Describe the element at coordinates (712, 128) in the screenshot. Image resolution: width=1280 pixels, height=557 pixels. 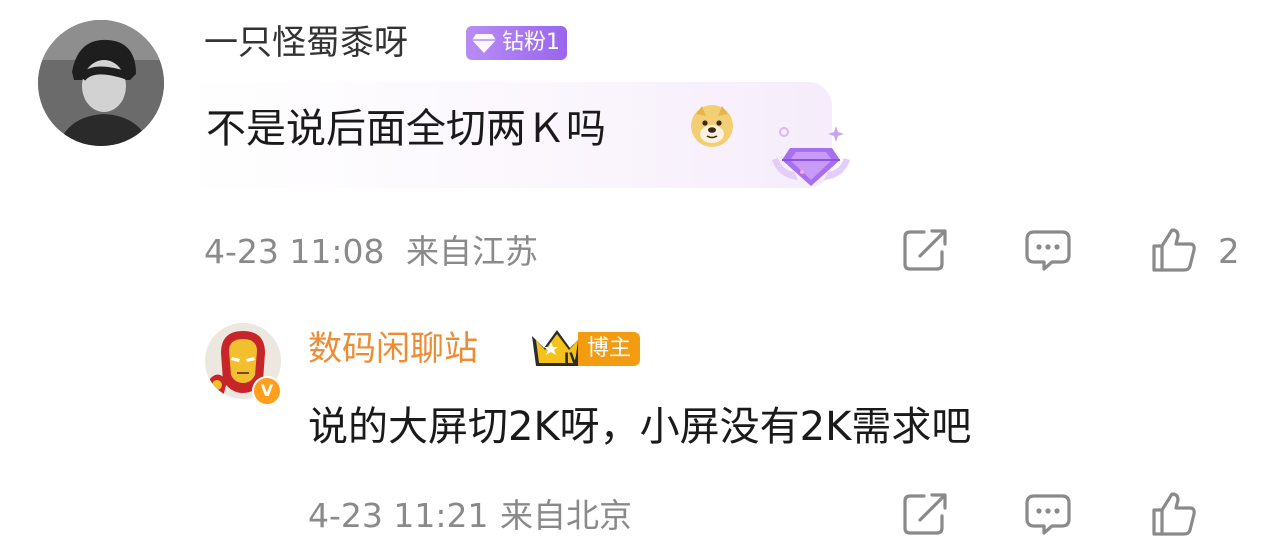
I see `doge-emoji-icon` at that location.